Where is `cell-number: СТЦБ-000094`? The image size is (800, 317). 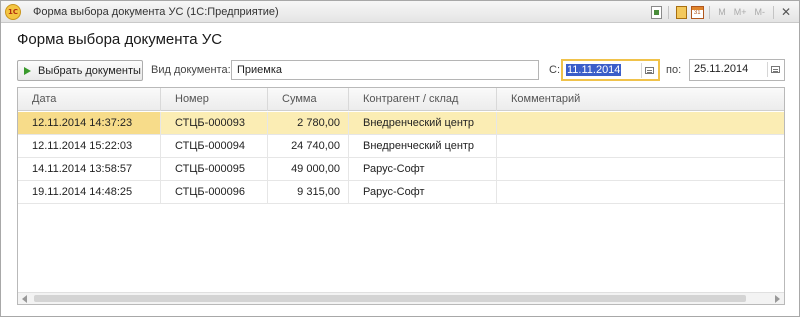
cell-number: СТЦБ-000094 is located at coordinates (214, 146).